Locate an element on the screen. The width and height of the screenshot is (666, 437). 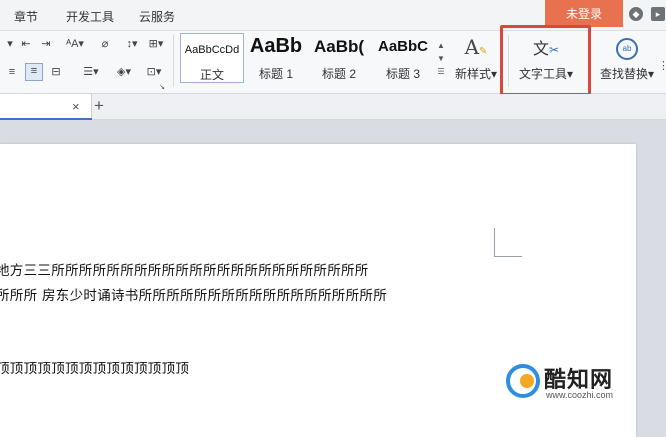
style-heading-3: AaBbC 标题 3 is located at coordinates (403, 58).